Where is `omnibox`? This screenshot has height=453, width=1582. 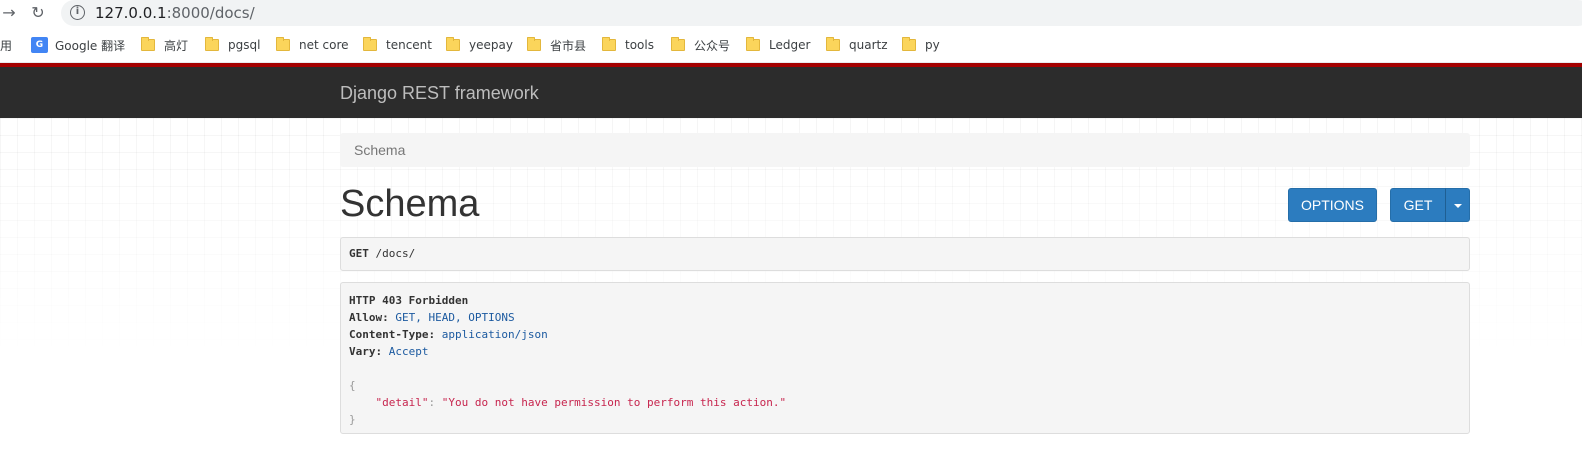 omnibox is located at coordinates (821, 13).